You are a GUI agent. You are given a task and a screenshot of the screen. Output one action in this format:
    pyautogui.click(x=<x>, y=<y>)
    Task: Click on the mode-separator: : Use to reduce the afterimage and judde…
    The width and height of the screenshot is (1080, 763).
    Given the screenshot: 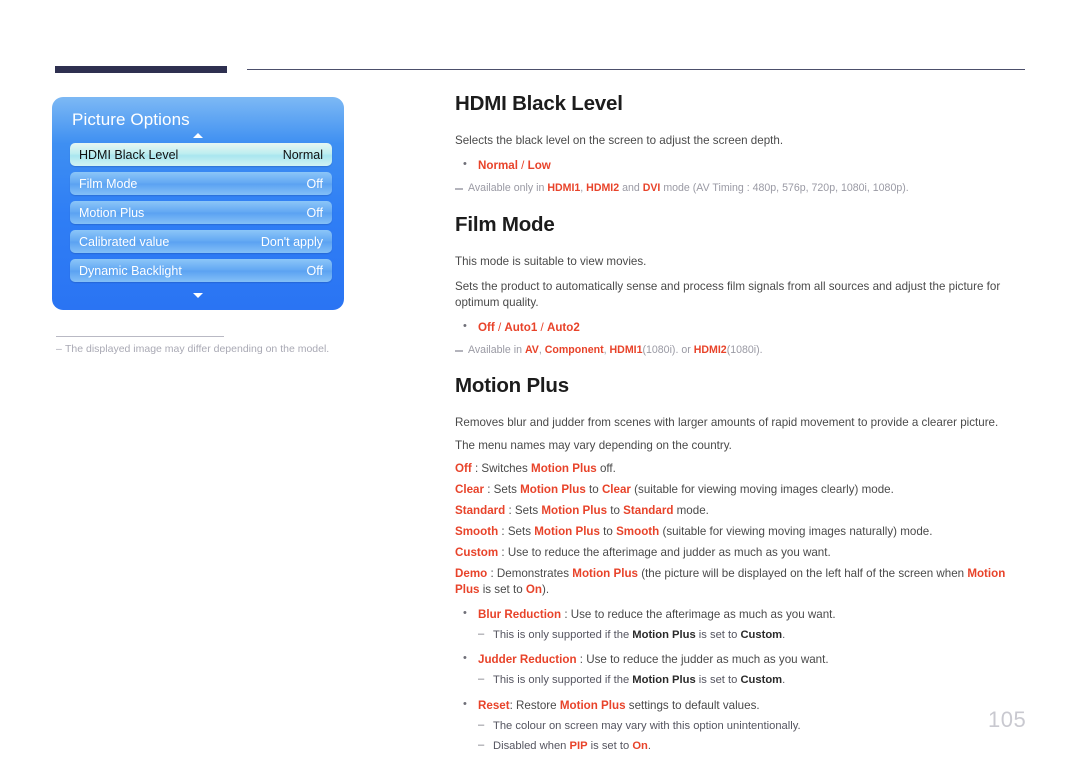 What is the action you would take?
    pyautogui.click(x=664, y=553)
    